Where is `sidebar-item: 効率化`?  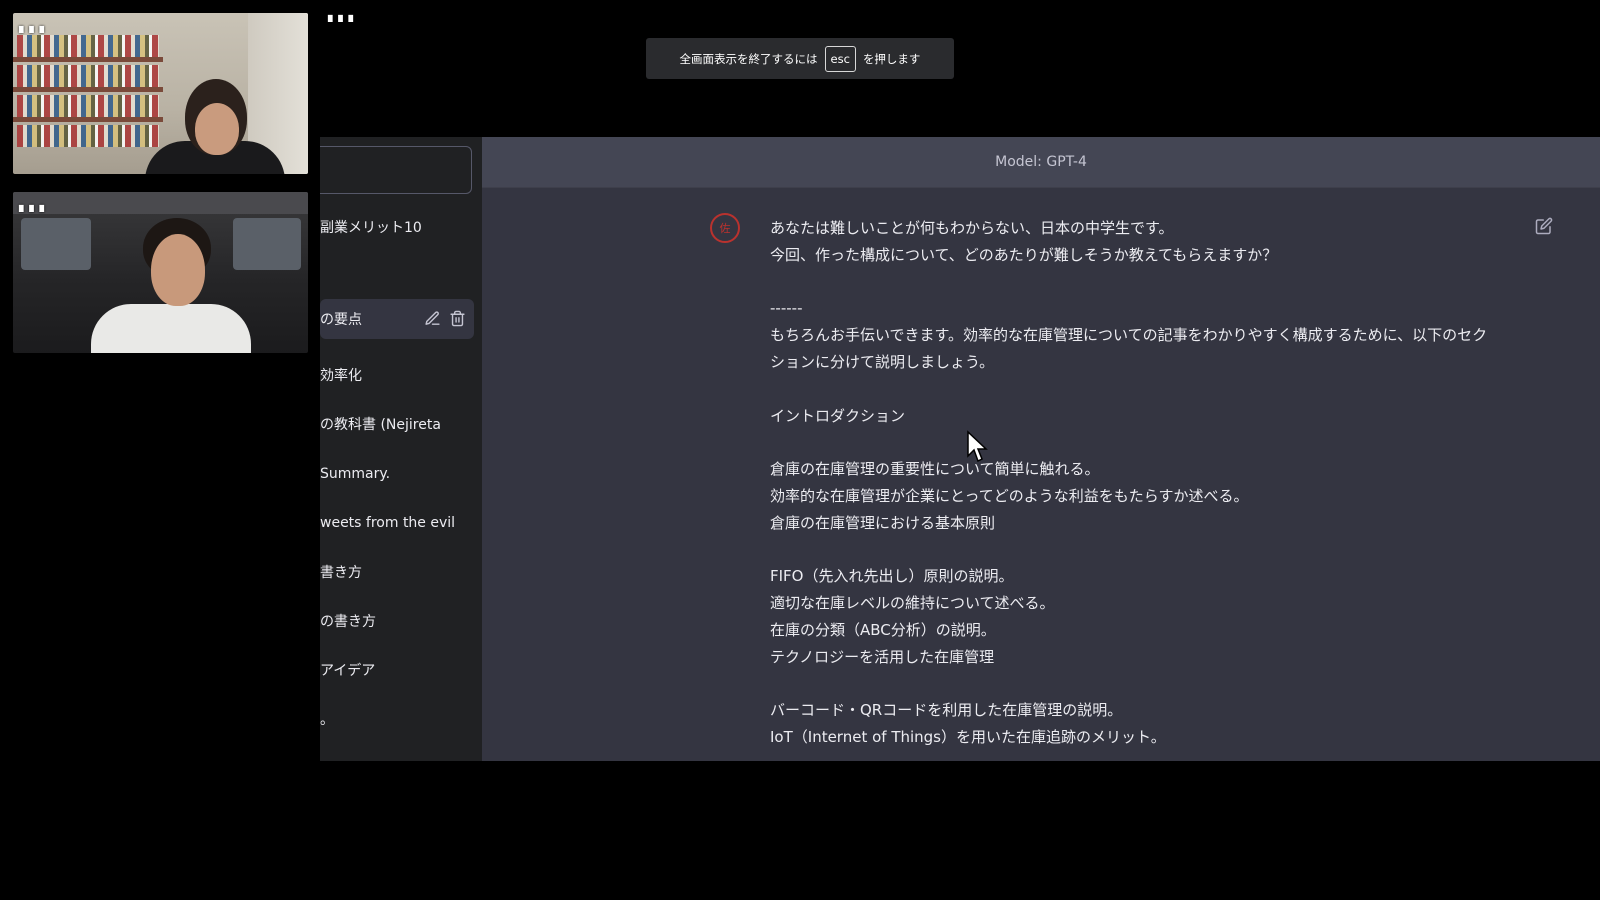 sidebar-item: 効率化 is located at coordinates (397, 375).